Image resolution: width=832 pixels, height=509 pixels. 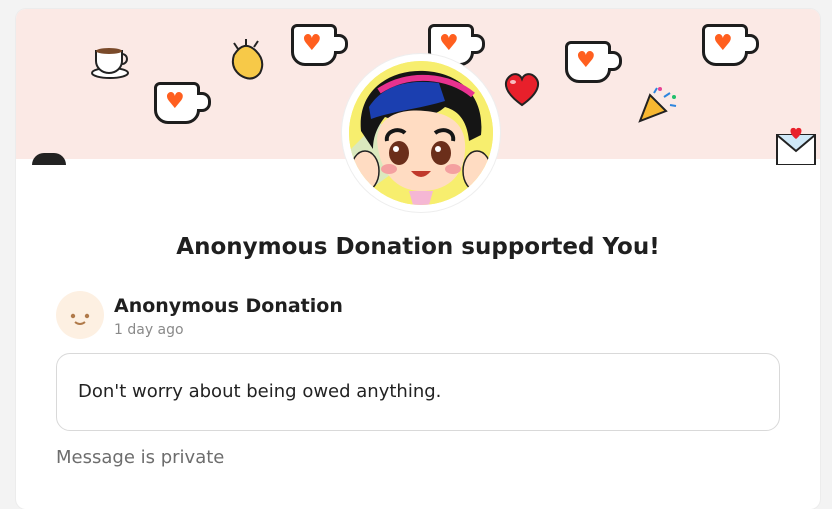 What do you see at coordinates (49, 159) in the screenshot?
I see `cloud-shape-icon` at bounding box center [49, 159].